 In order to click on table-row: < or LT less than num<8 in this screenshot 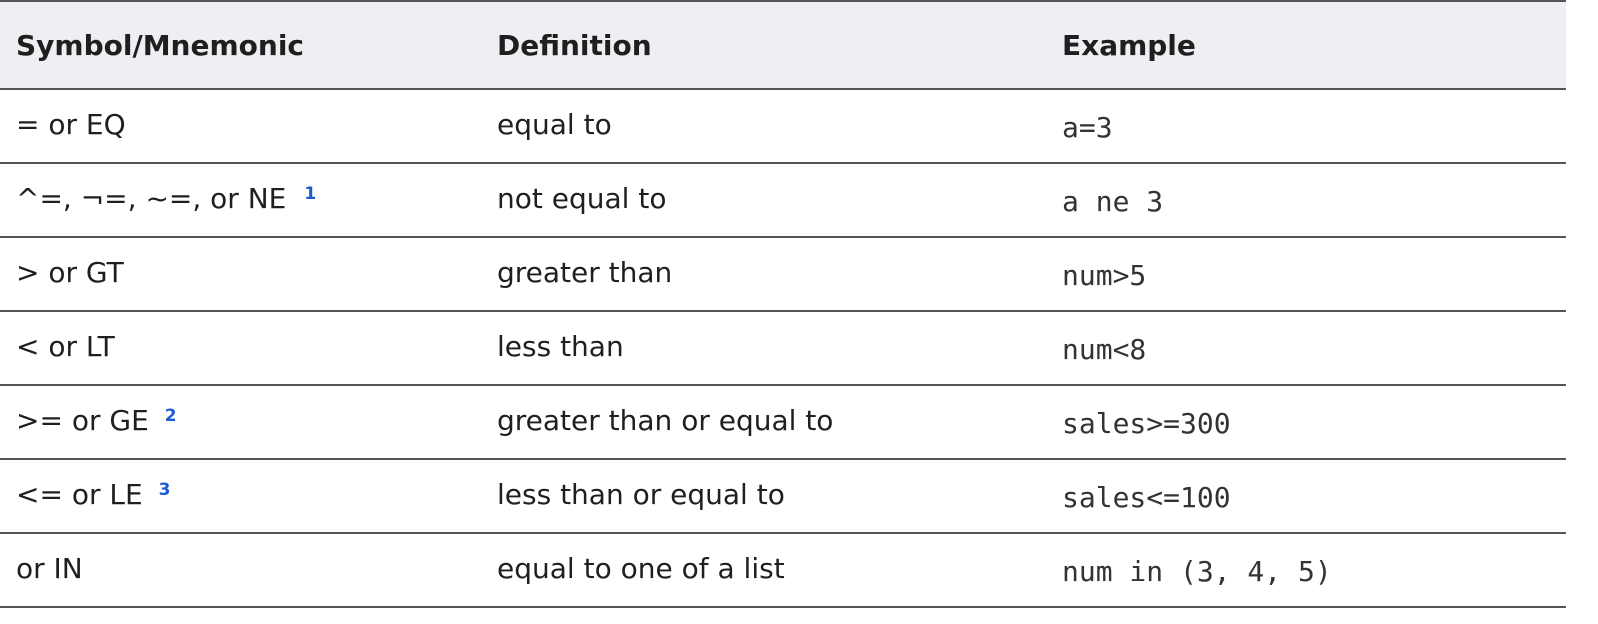, I will do `click(783, 348)`.